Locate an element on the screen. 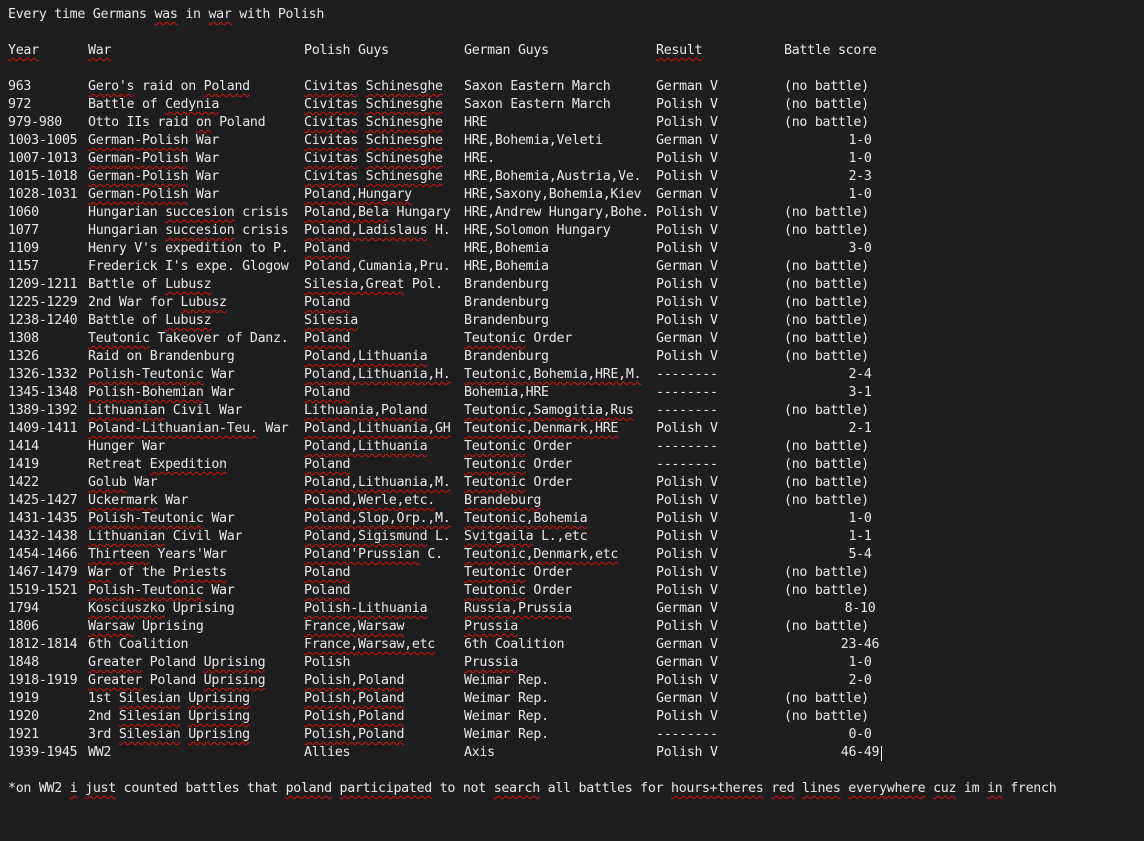 The image size is (1144, 841). cell-battle-score: 2-0 is located at coordinates (860, 680).